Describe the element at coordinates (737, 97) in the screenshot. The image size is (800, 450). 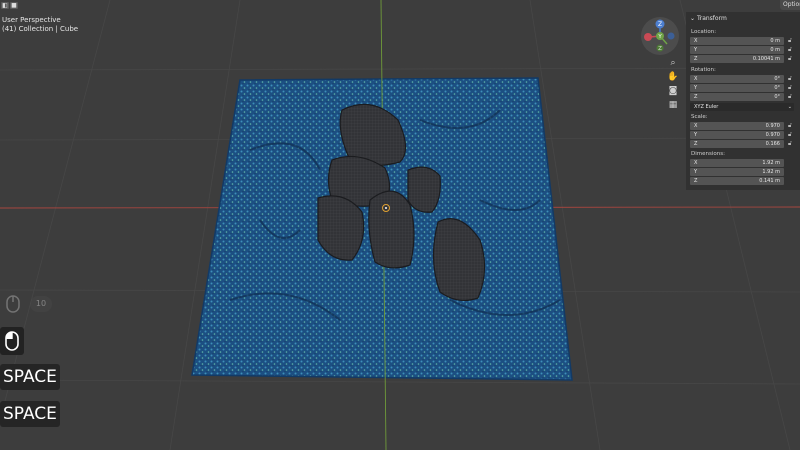
I see `rotation-z-field: Z 0°` at that location.